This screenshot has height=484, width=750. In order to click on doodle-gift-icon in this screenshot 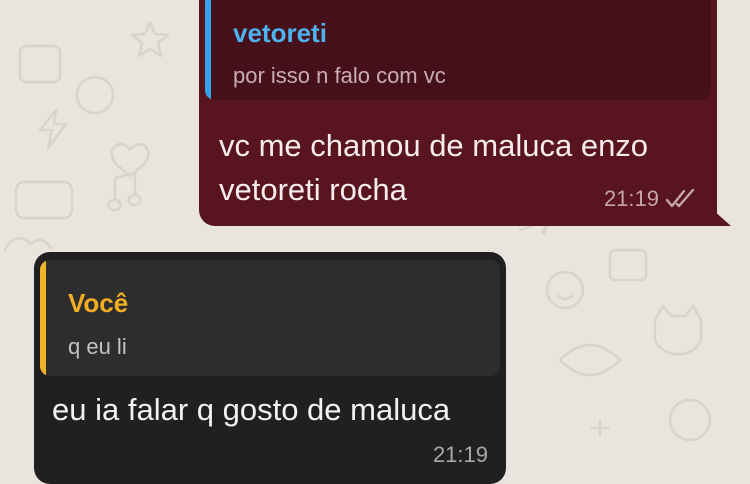, I will do `click(628, 265)`.